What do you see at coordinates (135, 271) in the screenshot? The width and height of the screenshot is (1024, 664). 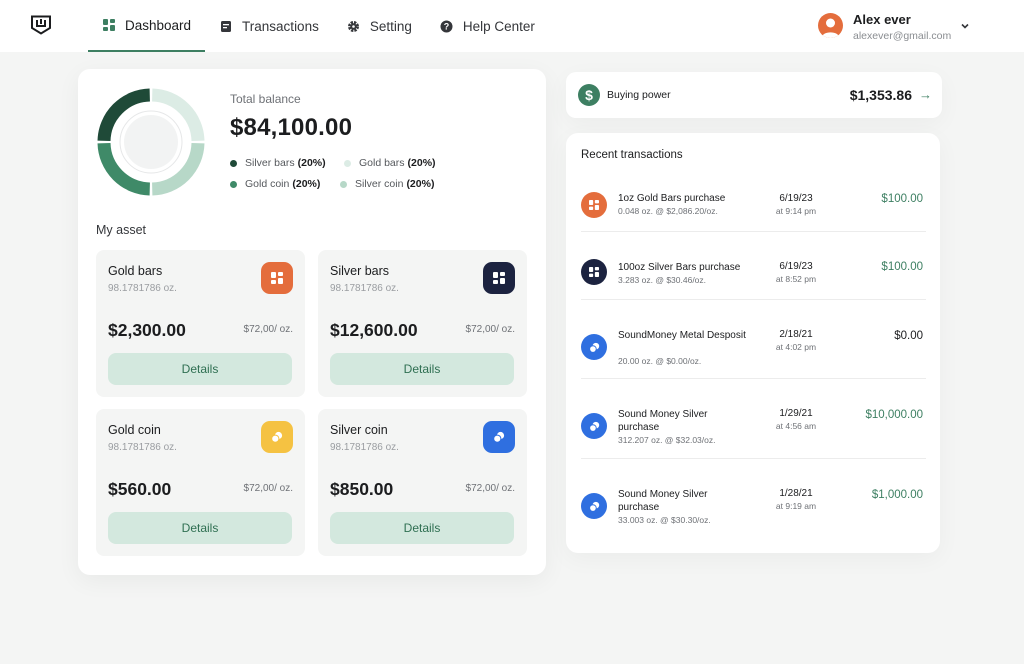 I see `asset-card-title: Gold bars` at bounding box center [135, 271].